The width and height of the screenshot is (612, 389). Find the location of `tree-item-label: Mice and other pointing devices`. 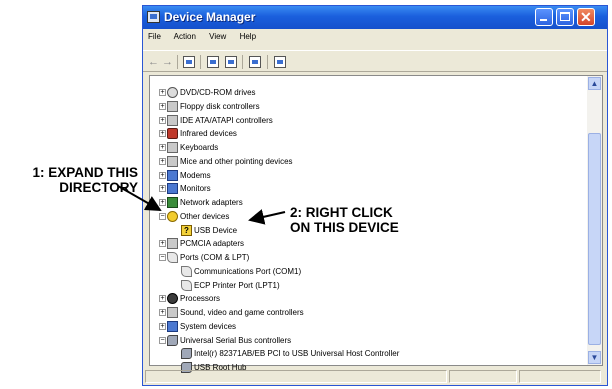

tree-item-label: Mice and other pointing devices is located at coordinates (236, 161).